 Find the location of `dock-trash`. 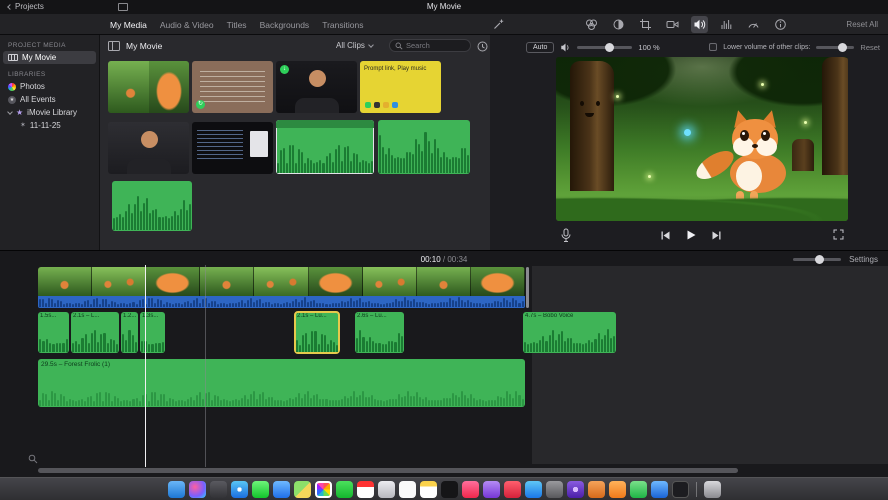

dock-trash is located at coordinates (712, 489).